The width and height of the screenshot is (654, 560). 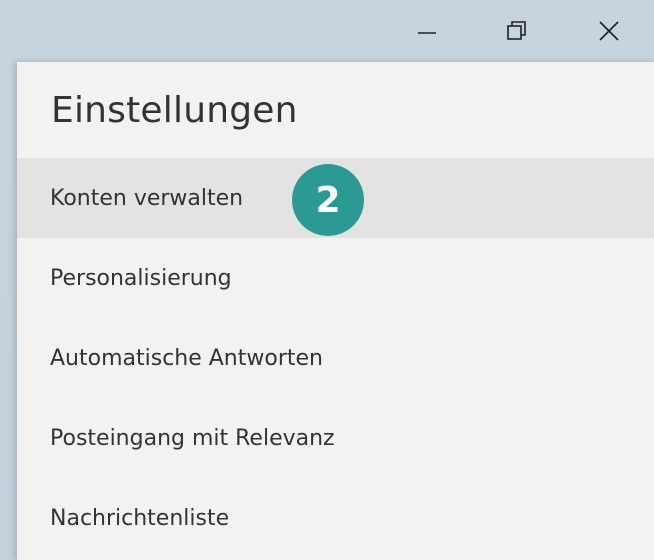 What do you see at coordinates (335, 358) in the screenshot?
I see `settings-item-automatische-antworten: Automatische Antworten` at bounding box center [335, 358].